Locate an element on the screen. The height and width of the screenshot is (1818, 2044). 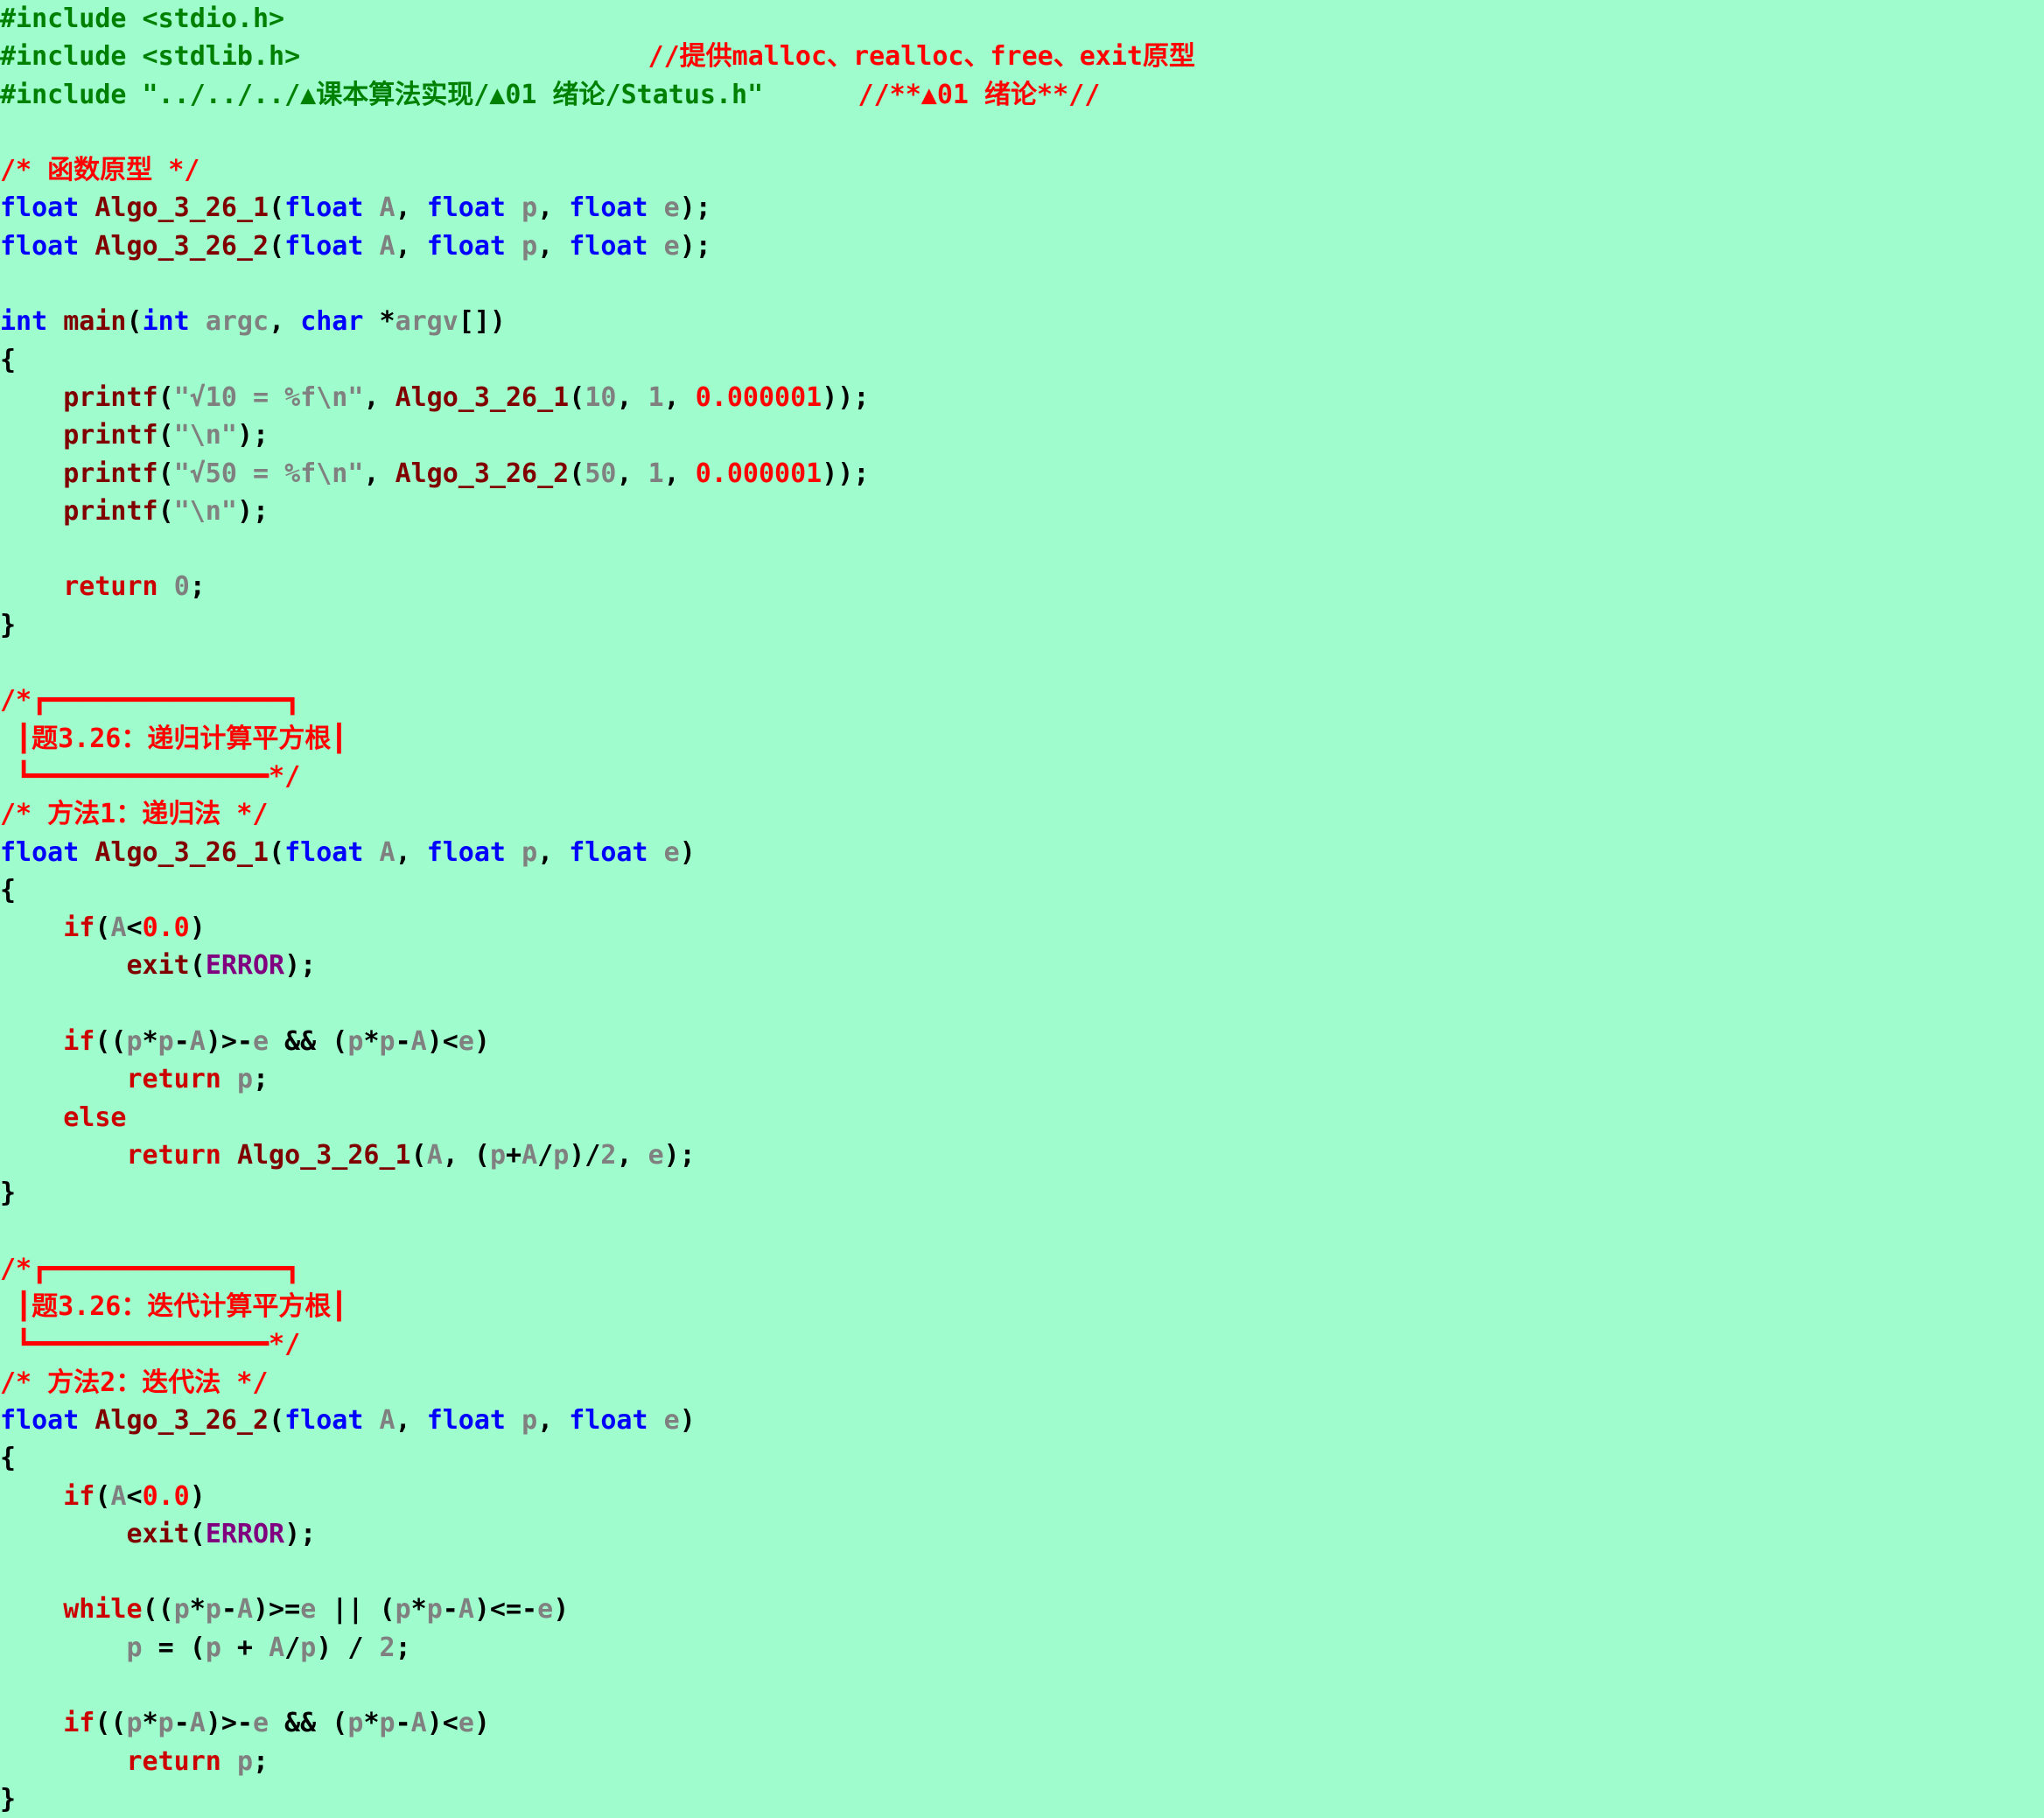
code-token-comment: ┃题3.26：递归计算平方根┃ is located at coordinates (173, 738).